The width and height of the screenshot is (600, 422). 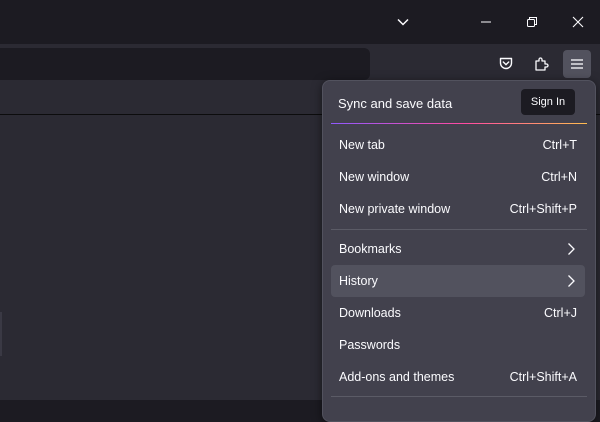 What do you see at coordinates (395, 103) in the screenshot?
I see `sync-title: Sync and save data` at bounding box center [395, 103].